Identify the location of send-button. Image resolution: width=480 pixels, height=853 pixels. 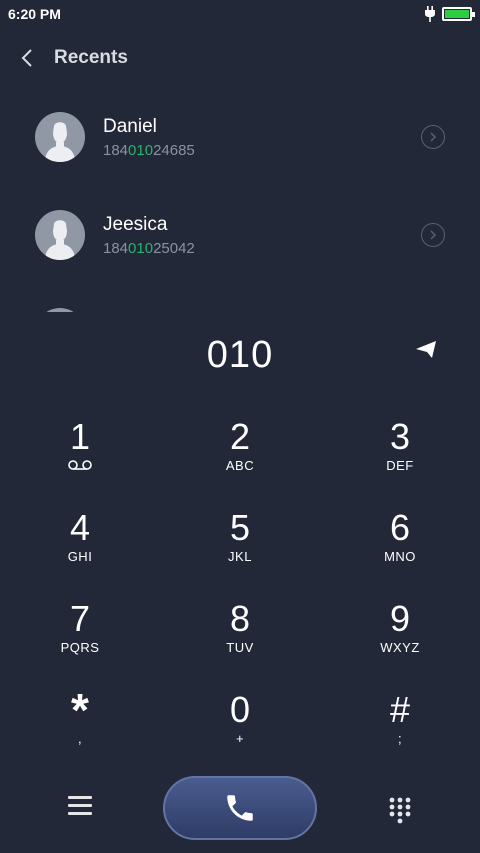
(427, 350).